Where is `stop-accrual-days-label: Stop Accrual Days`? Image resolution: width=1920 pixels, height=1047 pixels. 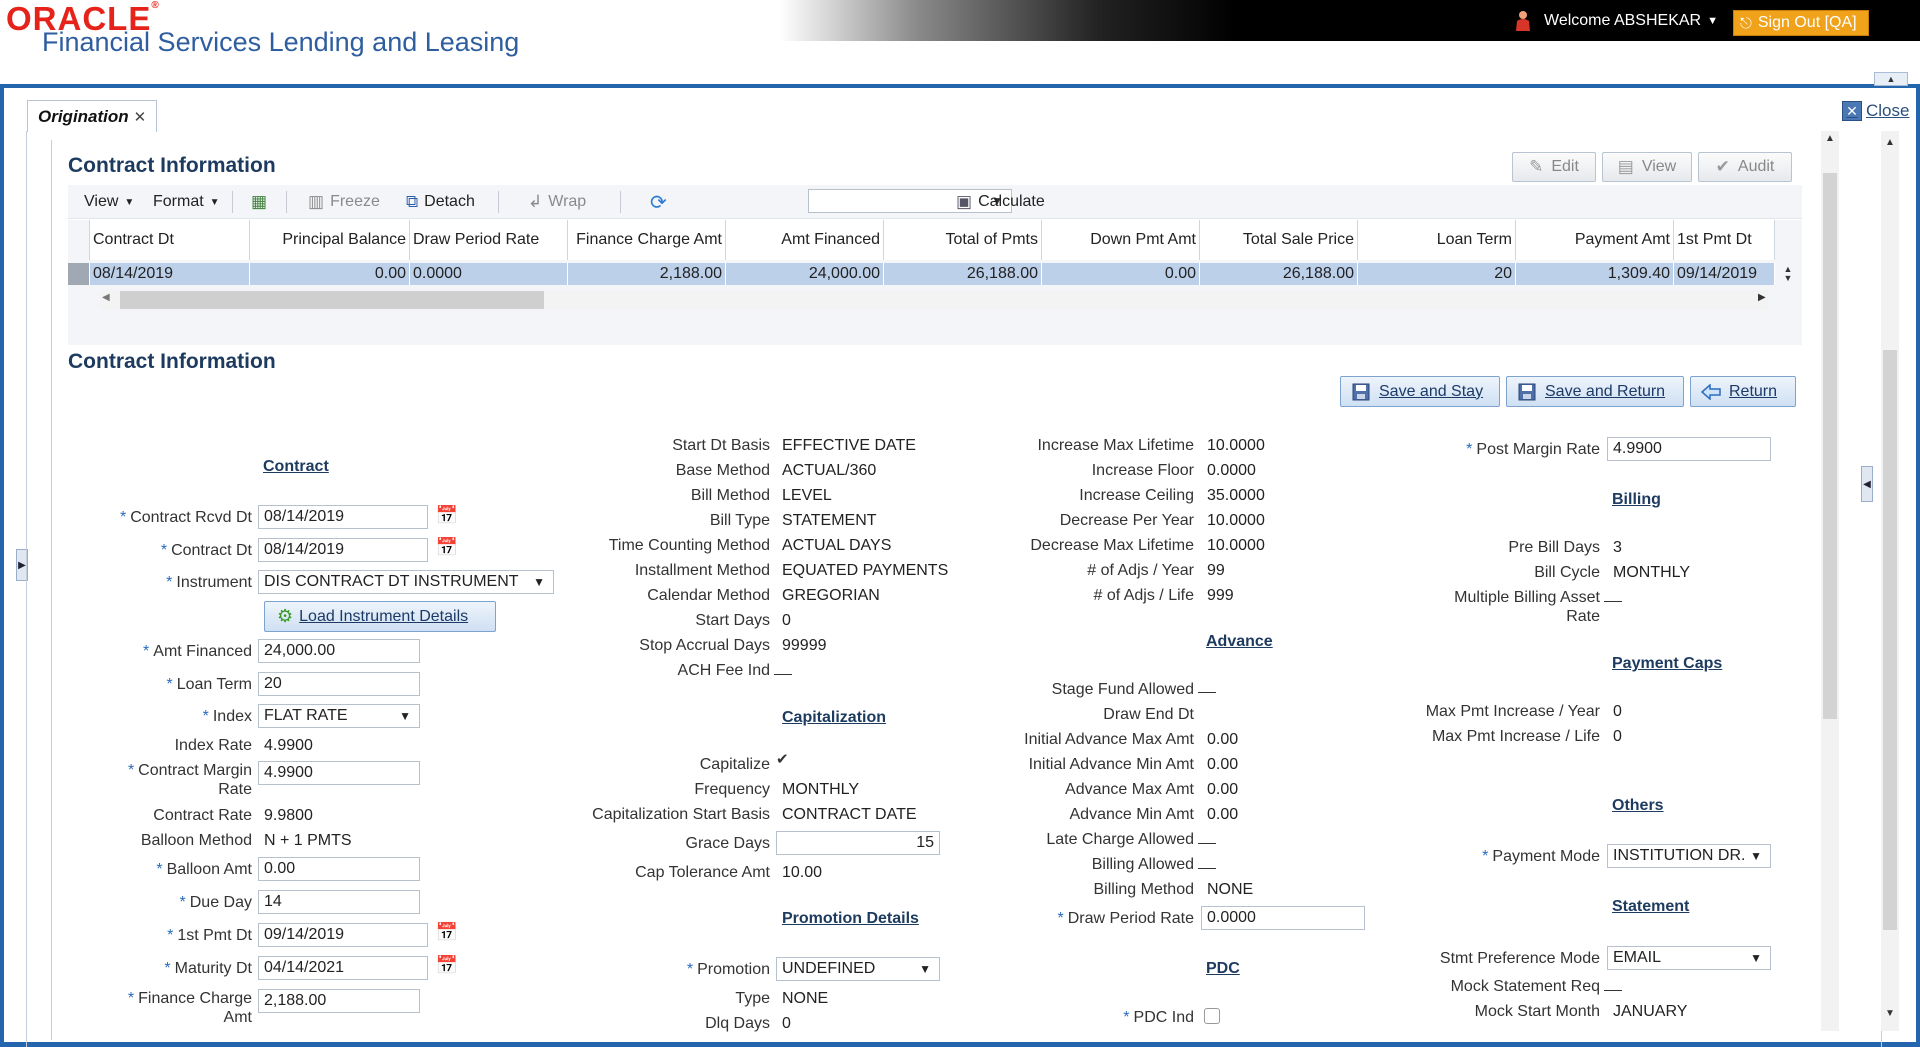
stop-accrual-days-label: Stop Accrual Days is located at coordinates (704, 645).